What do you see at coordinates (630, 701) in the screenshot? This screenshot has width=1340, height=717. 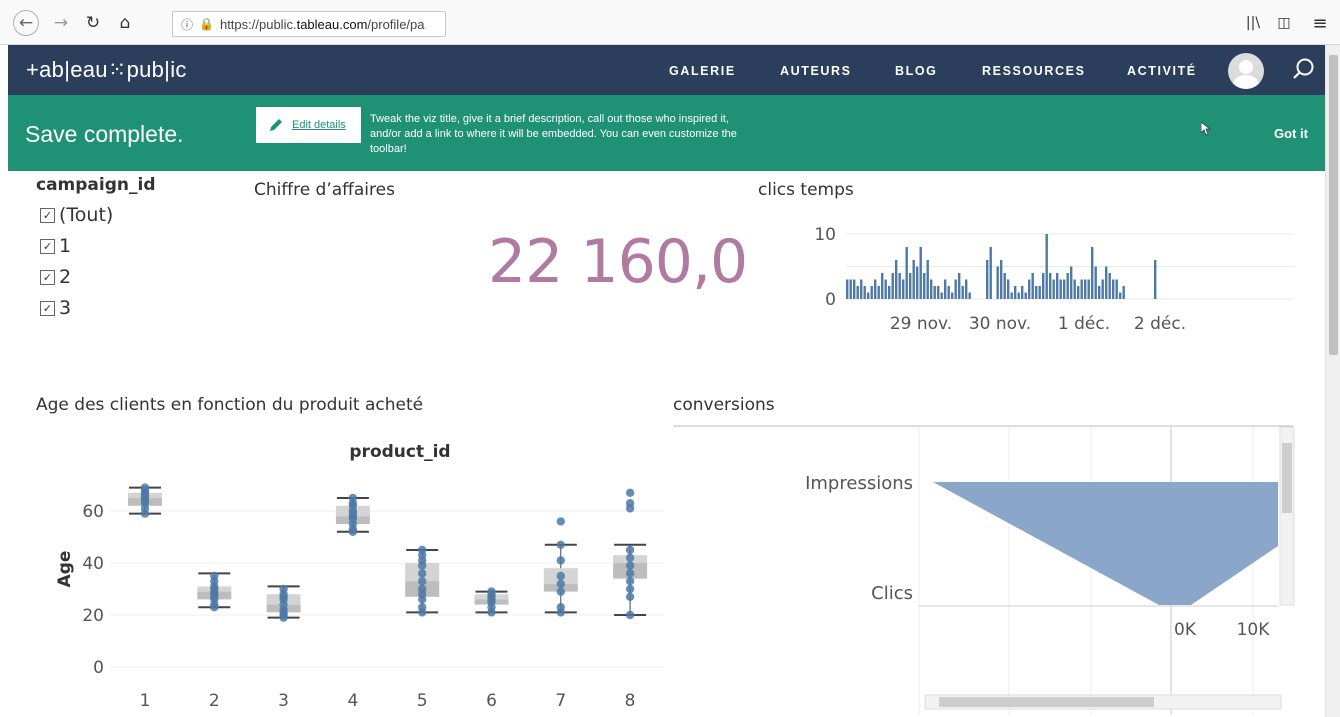 I see `x-tick-label: 8` at bounding box center [630, 701].